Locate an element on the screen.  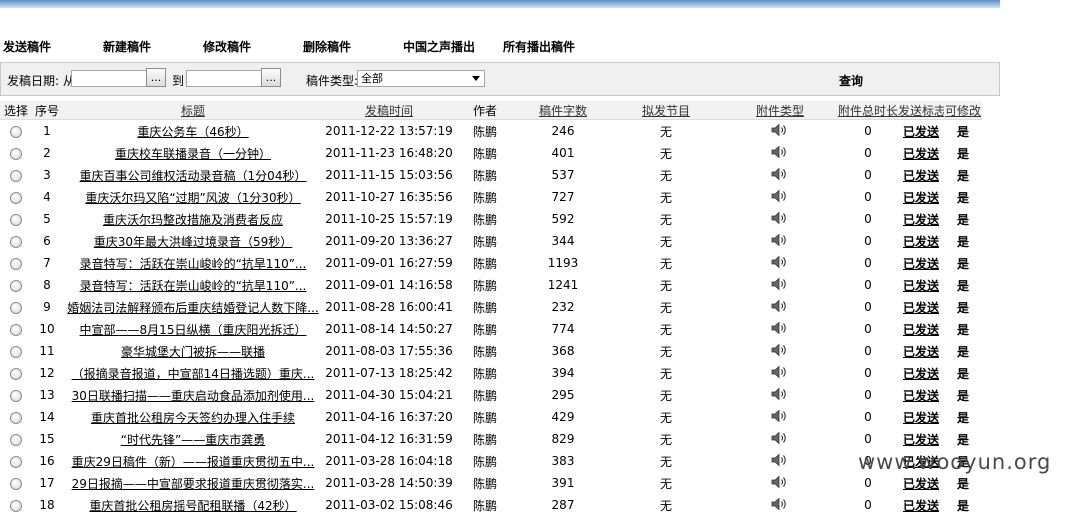
row-title-link: 中宣部——8月15日纵横（重庆阳光拆迁） is located at coordinates (193, 330).